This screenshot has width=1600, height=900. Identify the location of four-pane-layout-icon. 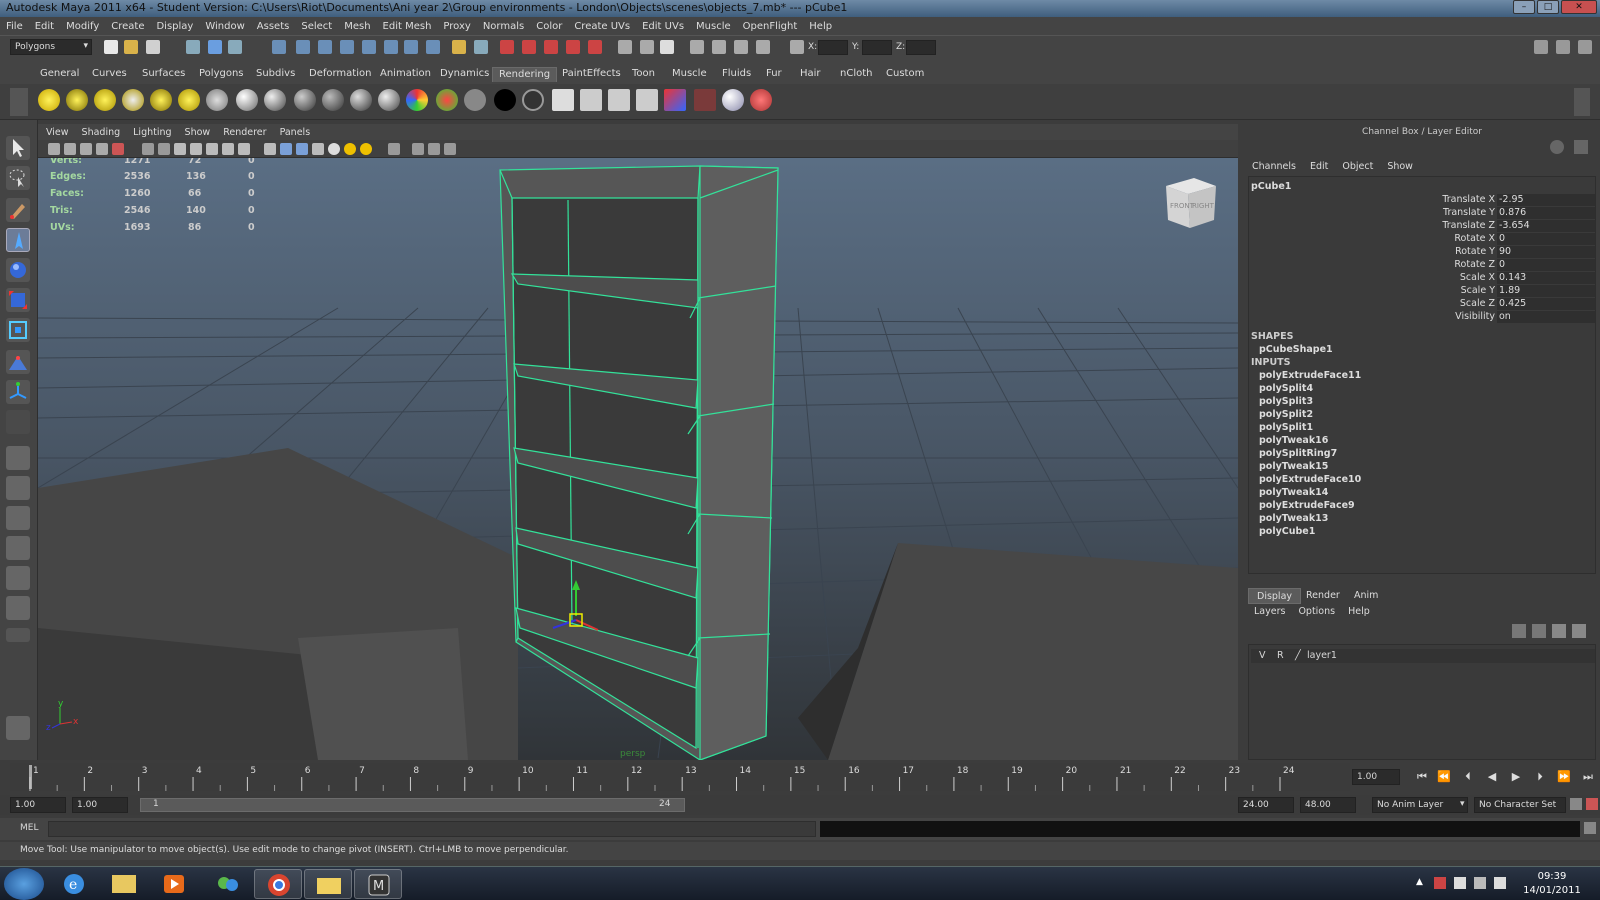
(18, 488).